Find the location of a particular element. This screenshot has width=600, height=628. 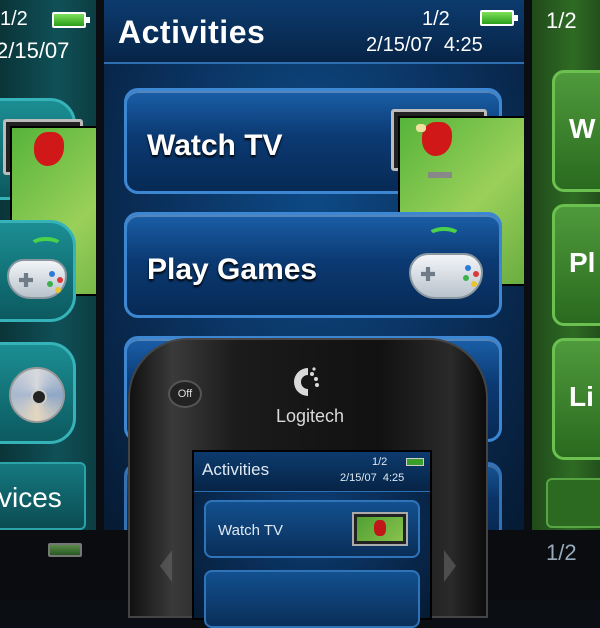

right-activity-2-button: Pl is located at coordinates (576, 265).